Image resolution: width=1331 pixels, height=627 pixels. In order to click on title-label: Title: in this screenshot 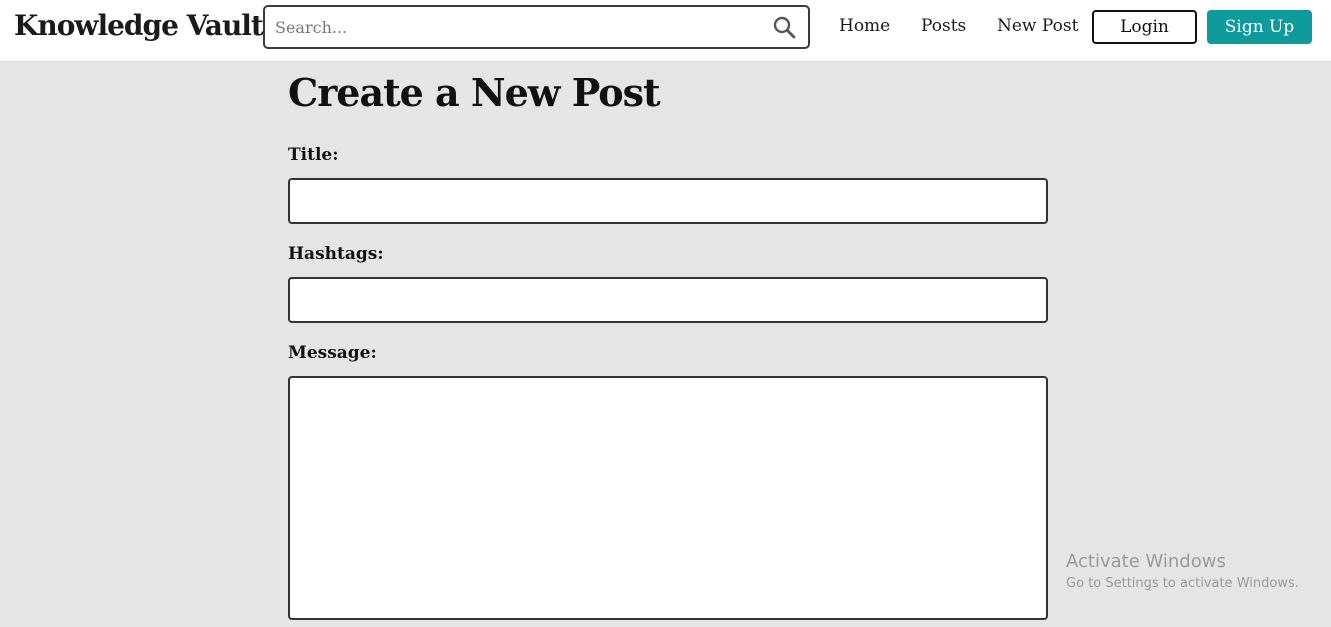, I will do `click(313, 155)`.